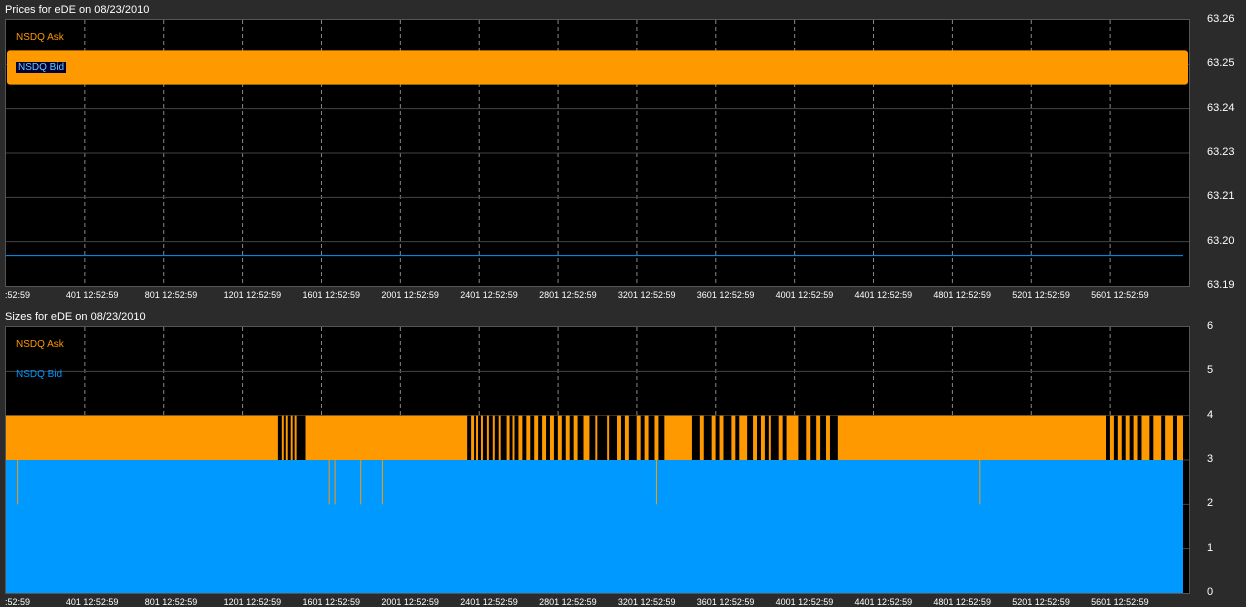  Describe the element at coordinates (1041, 295) in the screenshot. I see `prices-x-tick: 5201 12:52:59` at that location.